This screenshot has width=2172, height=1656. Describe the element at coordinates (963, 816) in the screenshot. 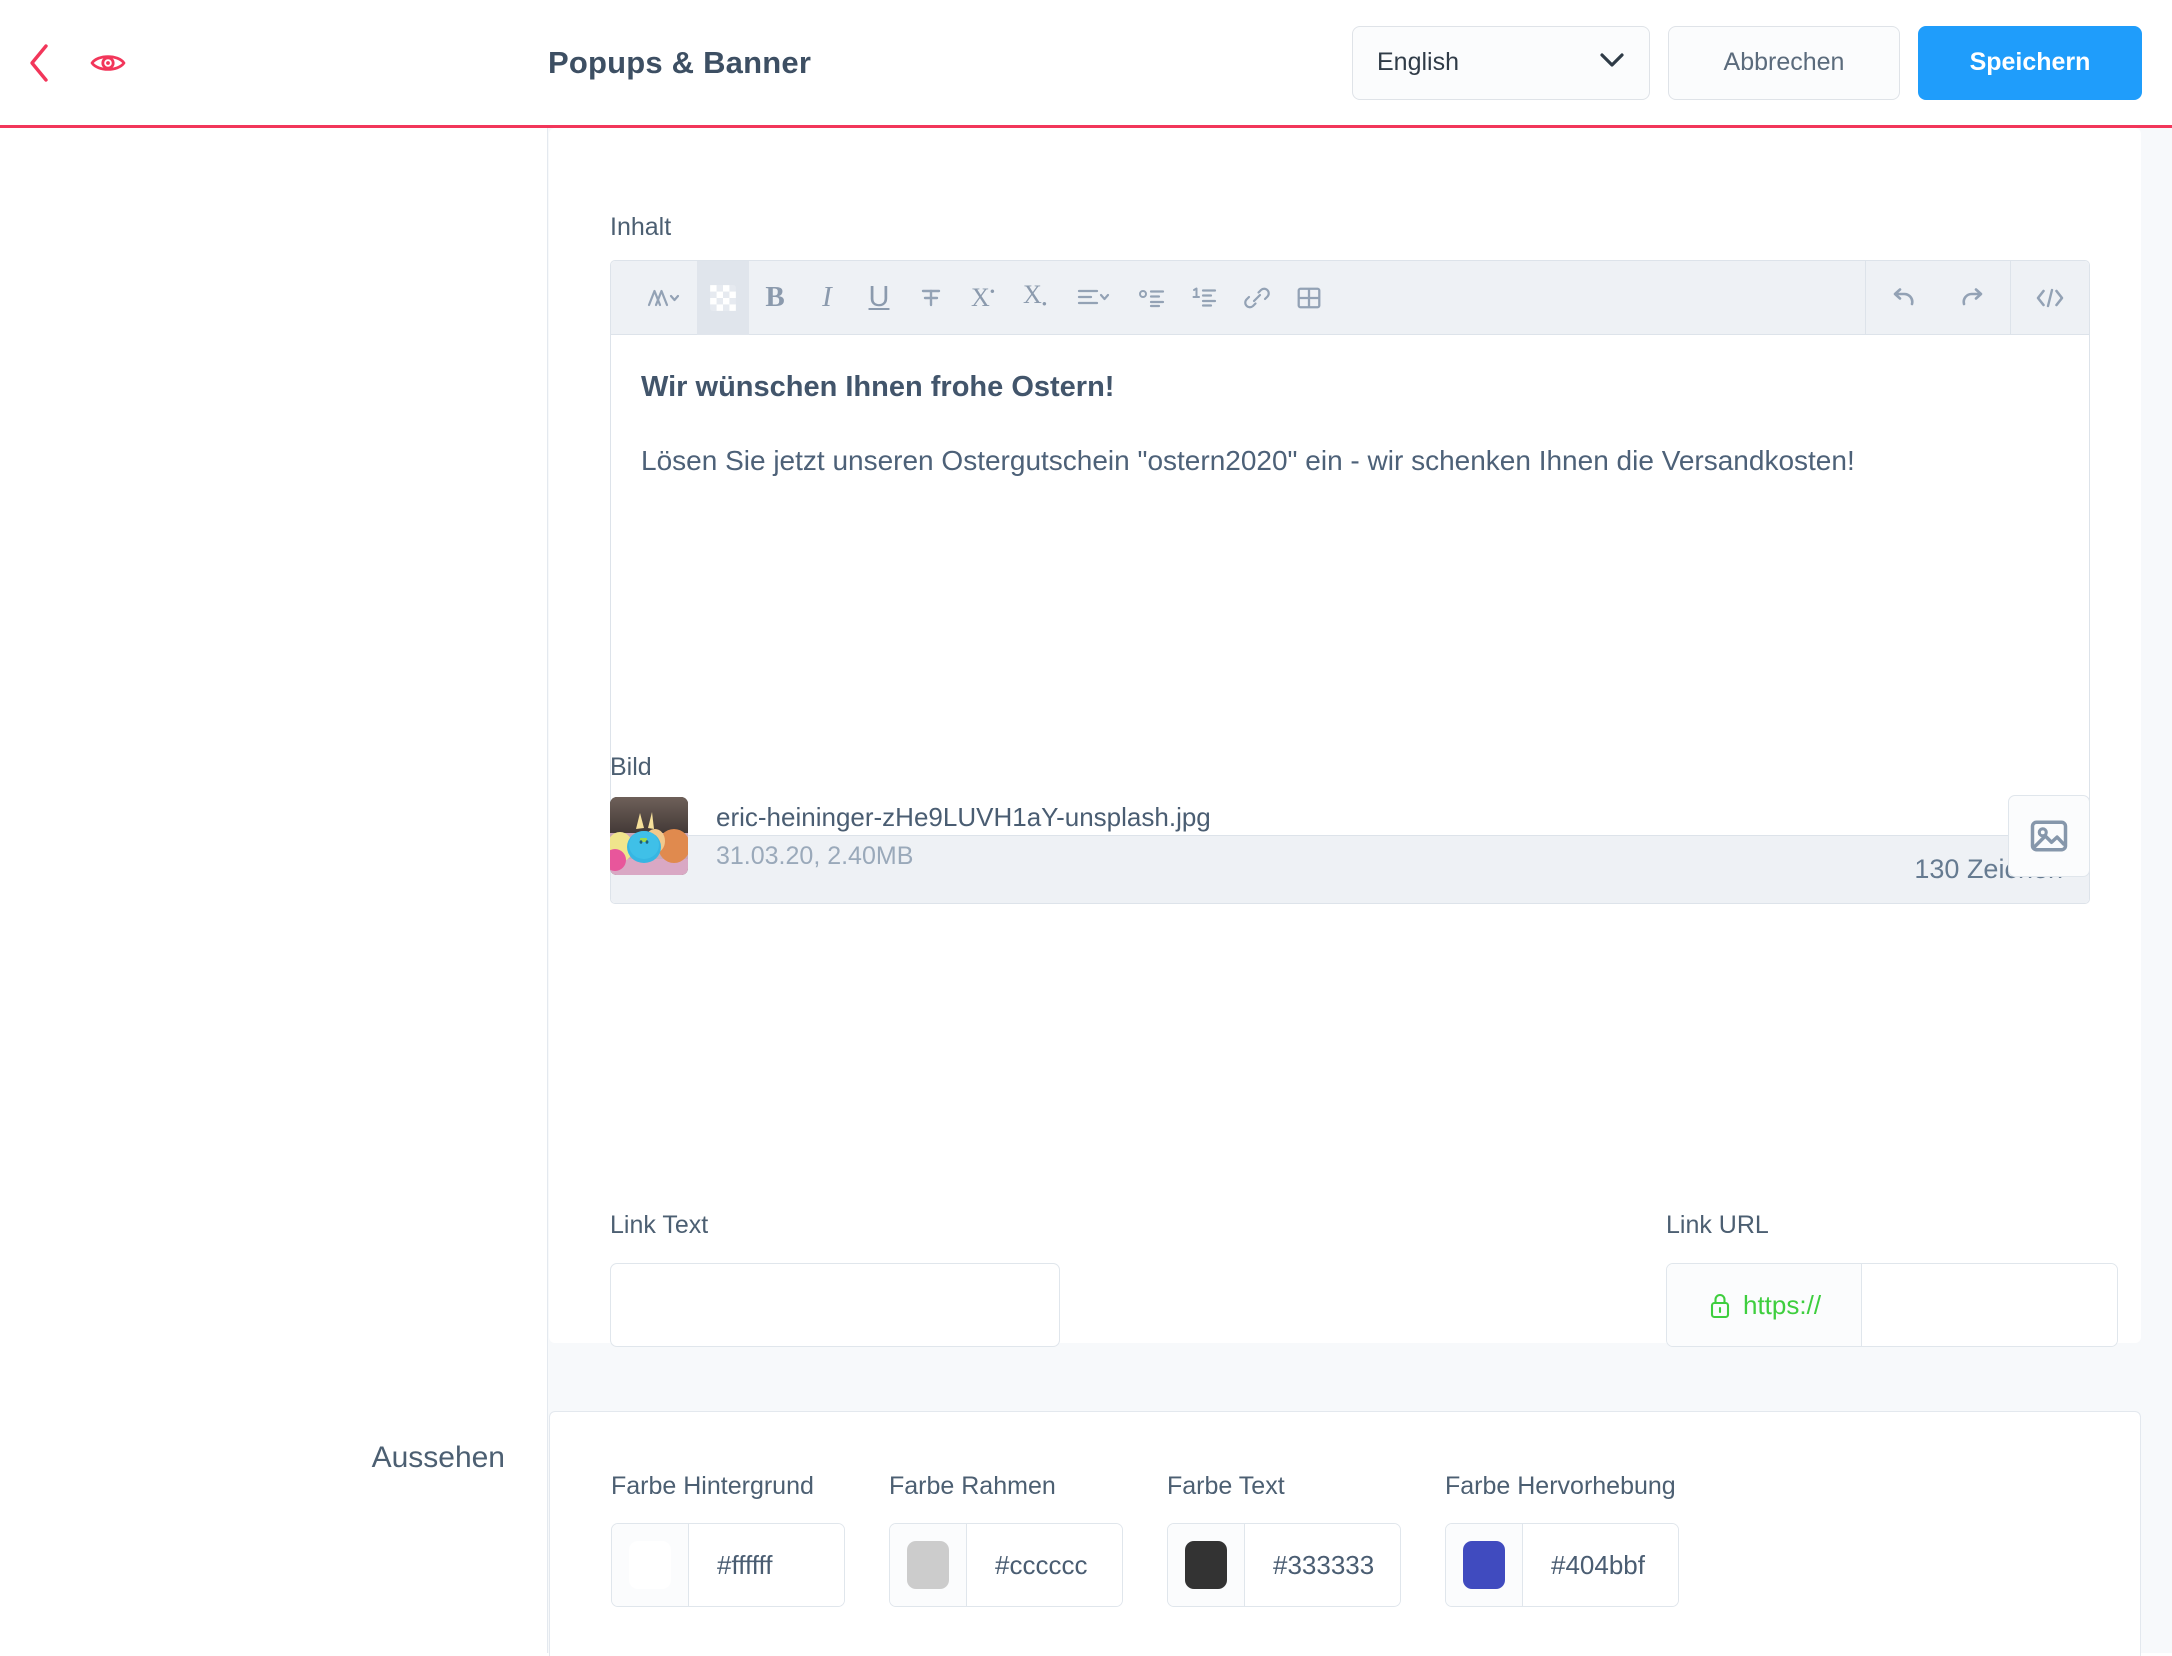

I see `image-file-name: eric-heininger-zHe9LUVH1aY-unsplash.jpg` at that location.